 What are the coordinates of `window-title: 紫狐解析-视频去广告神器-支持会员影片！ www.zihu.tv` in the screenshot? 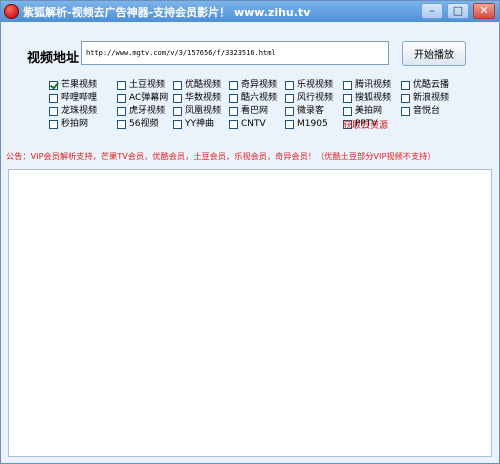 It's located at (167, 12).